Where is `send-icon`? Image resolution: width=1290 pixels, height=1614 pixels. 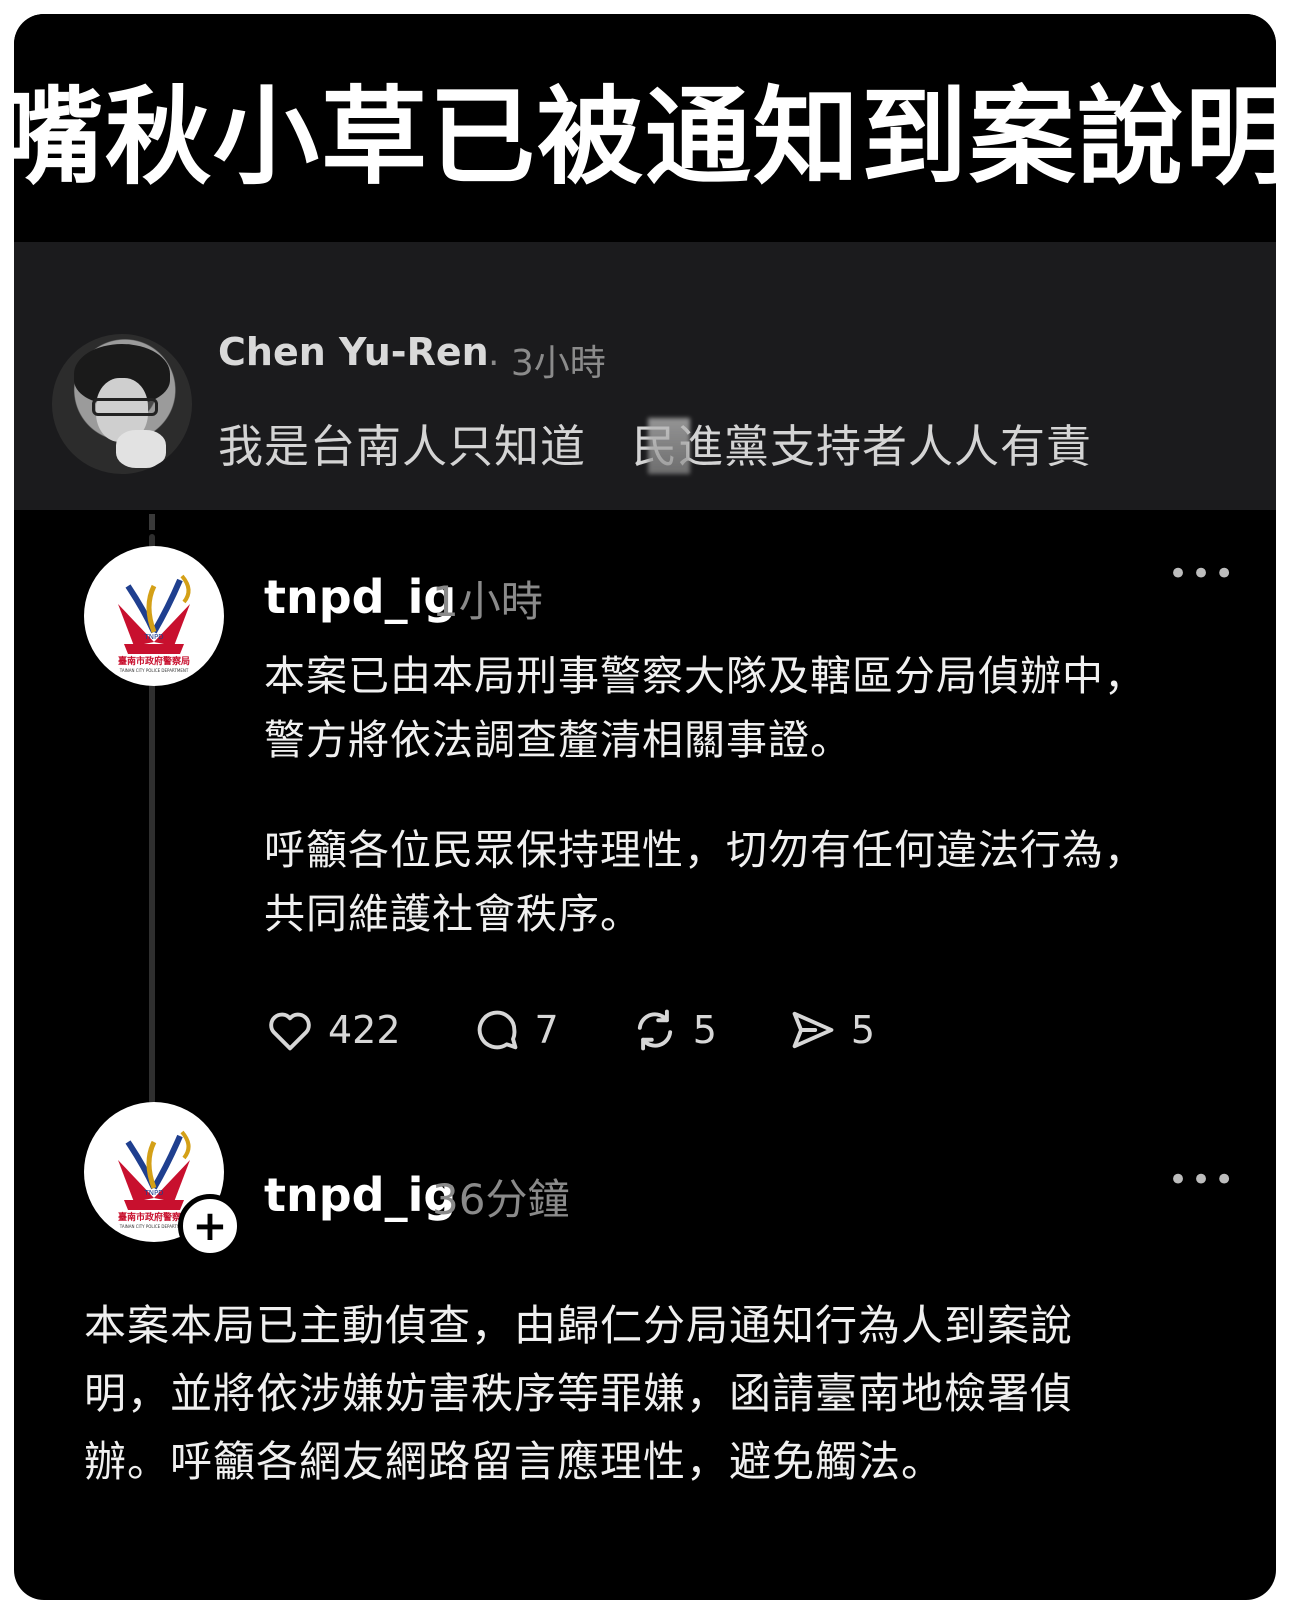
send-icon is located at coordinates (813, 1030).